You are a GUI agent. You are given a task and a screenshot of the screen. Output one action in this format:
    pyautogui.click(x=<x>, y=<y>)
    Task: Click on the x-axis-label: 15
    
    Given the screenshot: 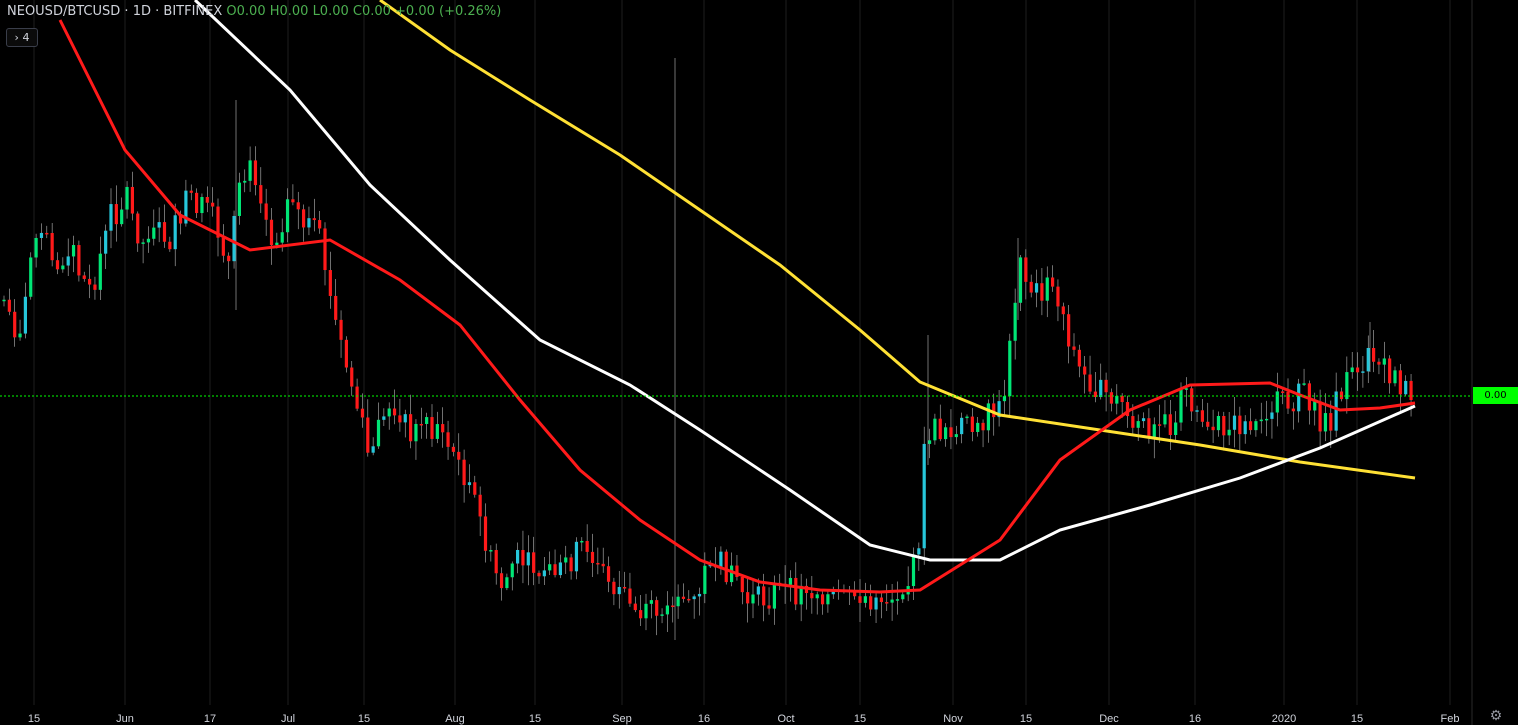 What is the action you would take?
    pyautogui.click(x=535, y=719)
    